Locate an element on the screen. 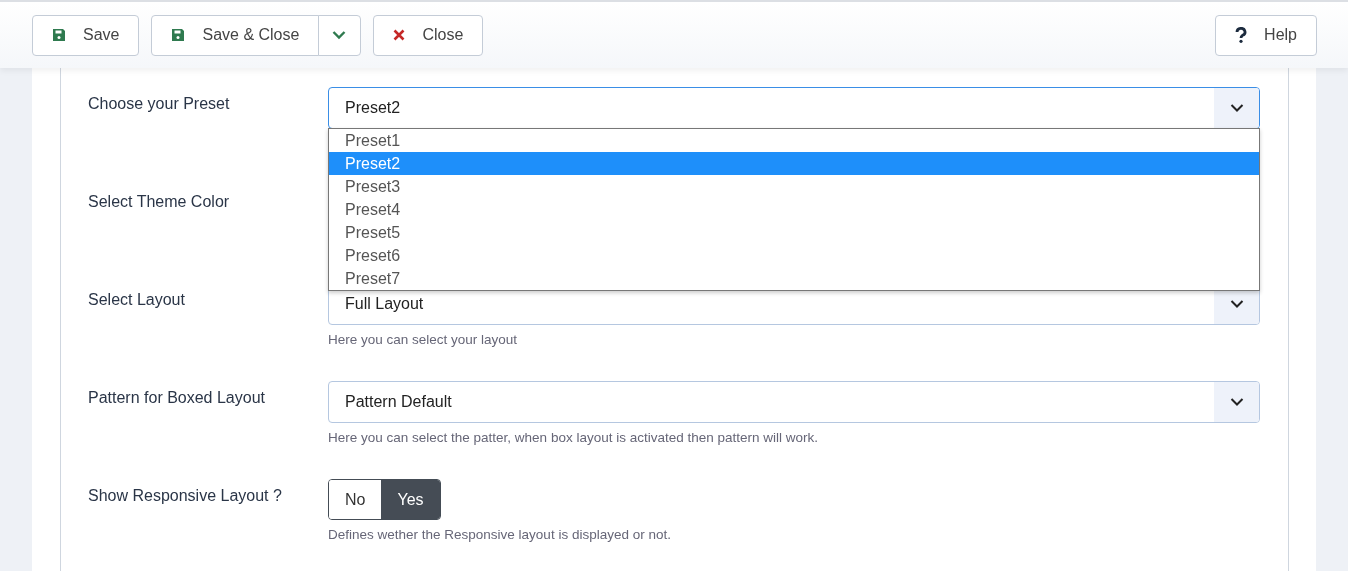 The width and height of the screenshot is (1348, 571). field-label: Pattern for Boxed Layout is located at coordinates (177, 398).